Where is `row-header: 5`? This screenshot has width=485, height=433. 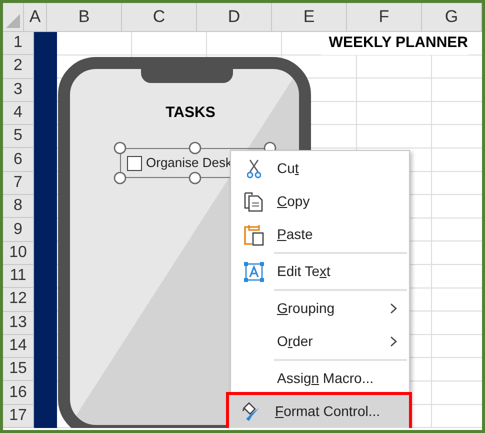
row-header: 5 is located at coordinates (18, 136).